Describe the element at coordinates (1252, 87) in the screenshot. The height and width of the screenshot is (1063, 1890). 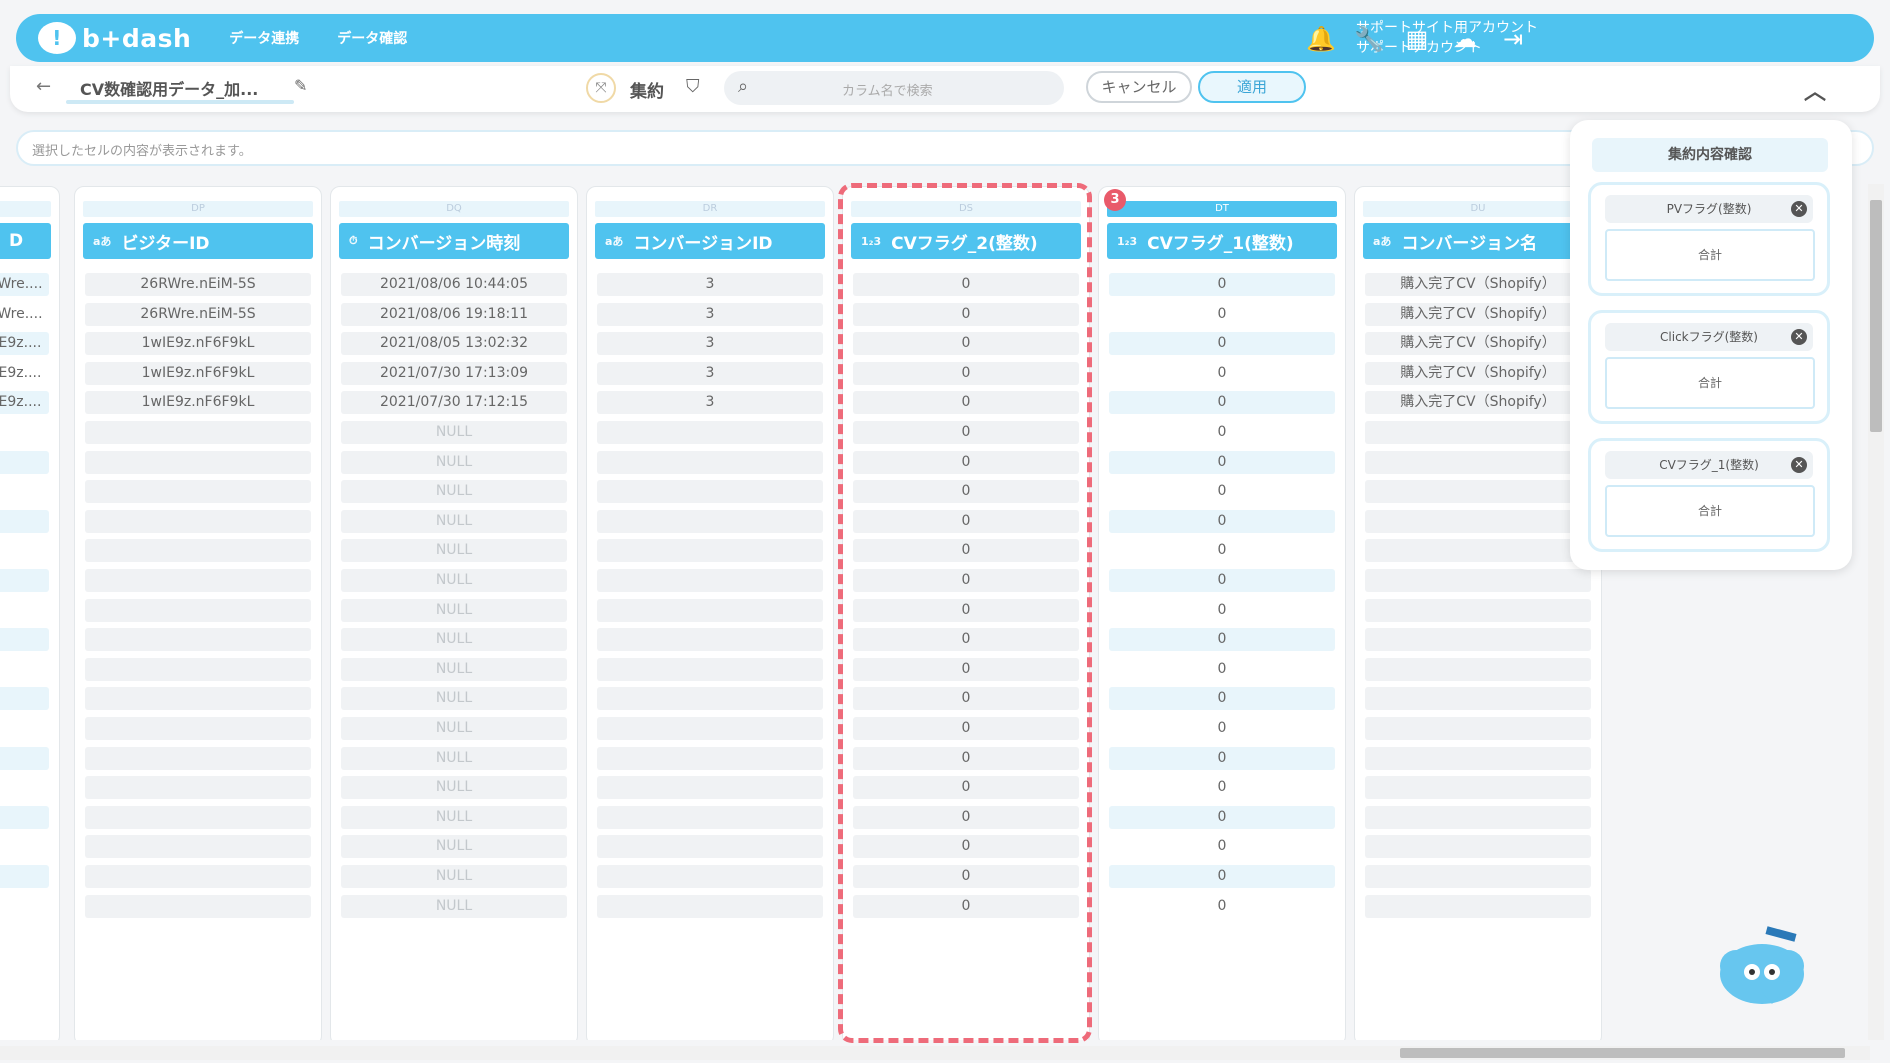
I see `apply-button: 適用` at that location.